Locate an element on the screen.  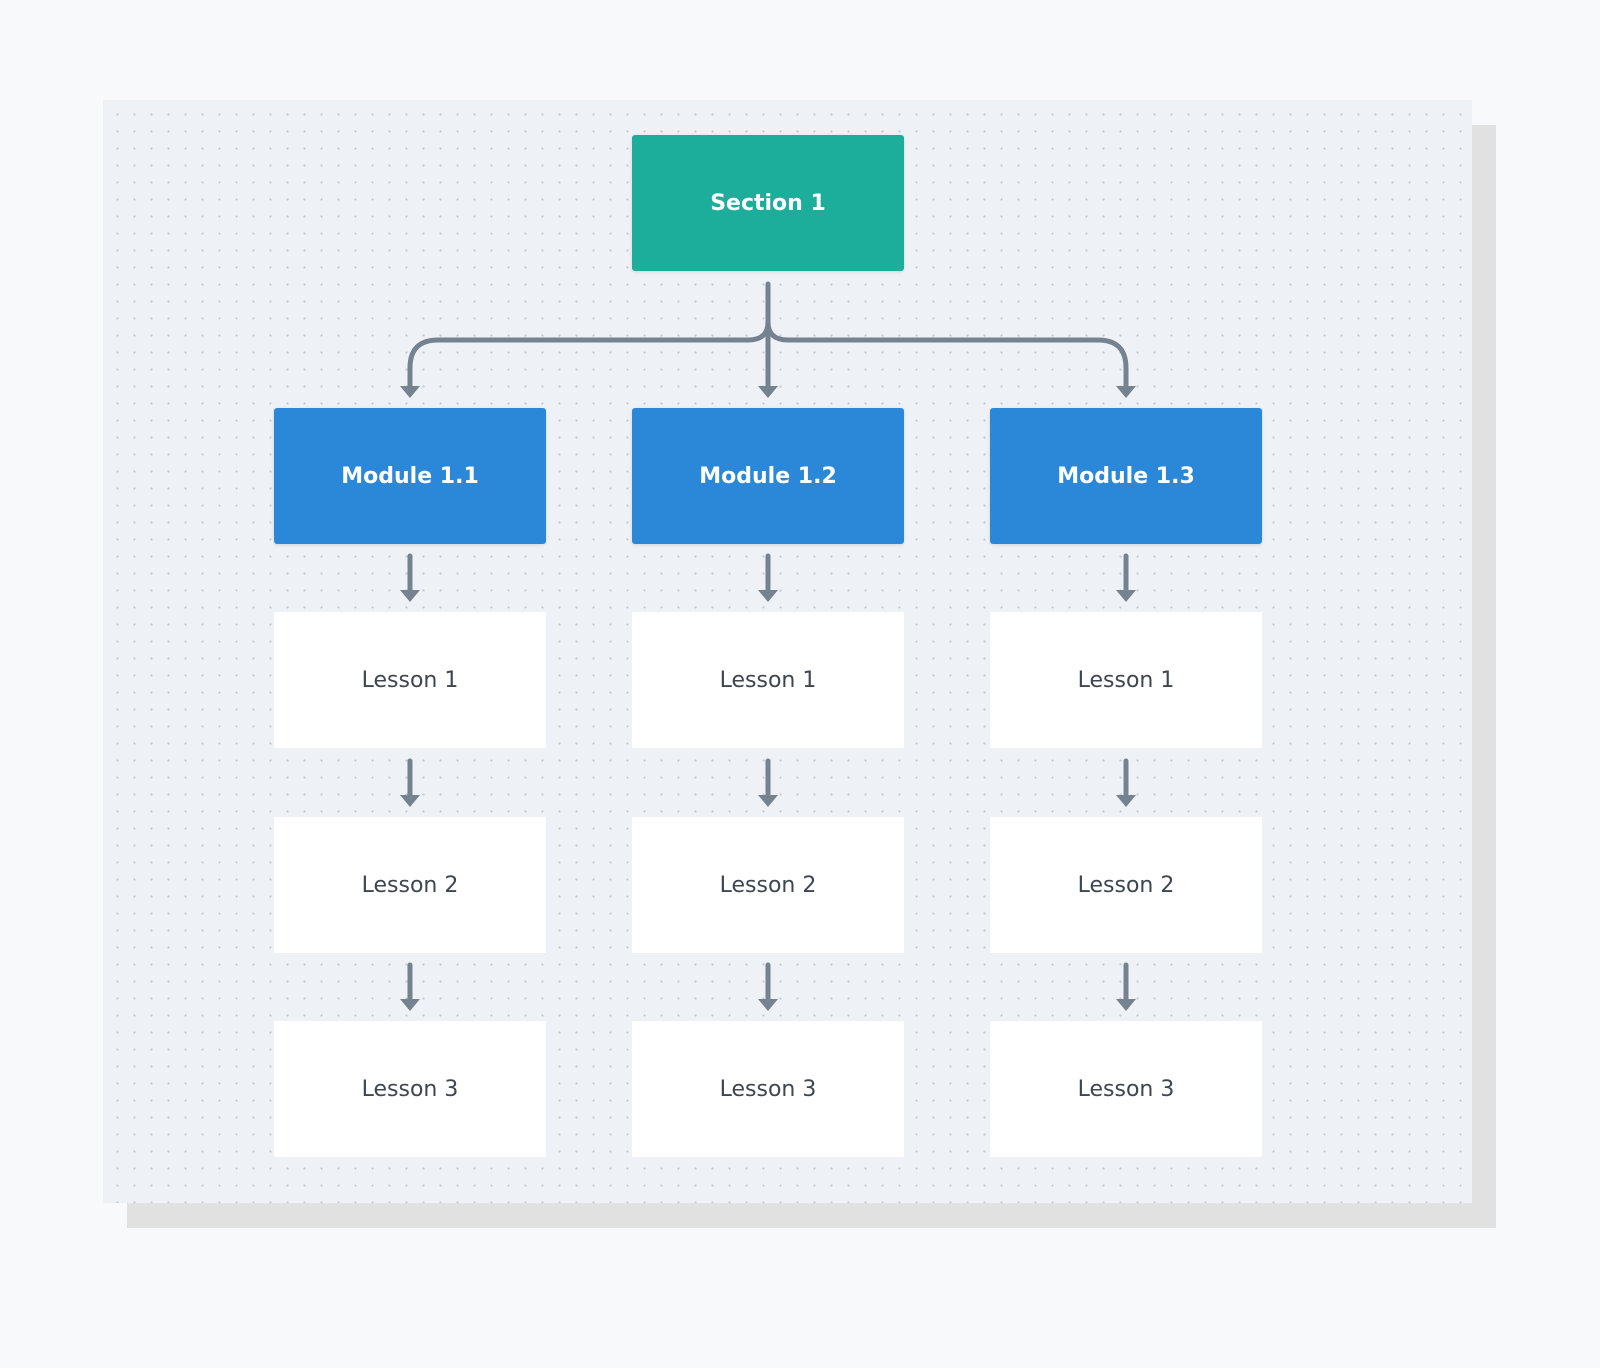
module-label: Module 1.3 is located at coordinates (1126, 476).